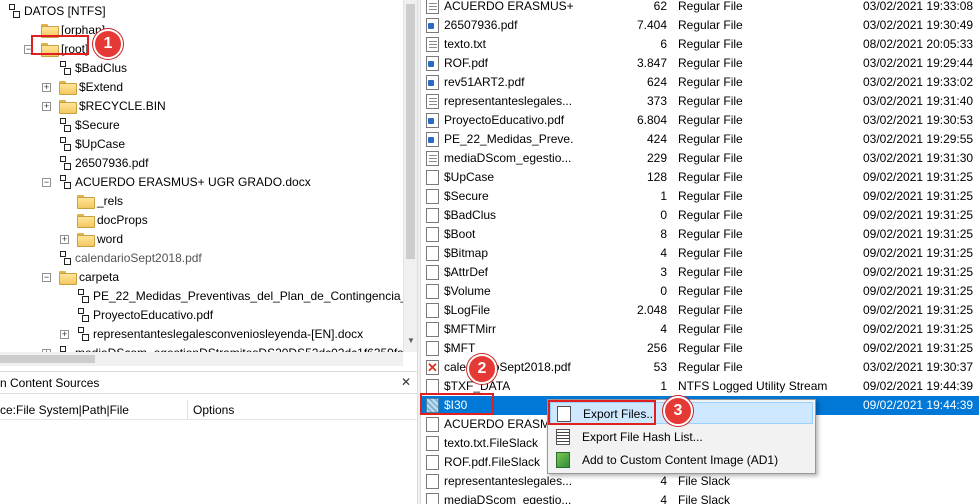 The height and width of the screenshot is (504, 979). I want to click on tree-node: _rels, so click(201, 201).